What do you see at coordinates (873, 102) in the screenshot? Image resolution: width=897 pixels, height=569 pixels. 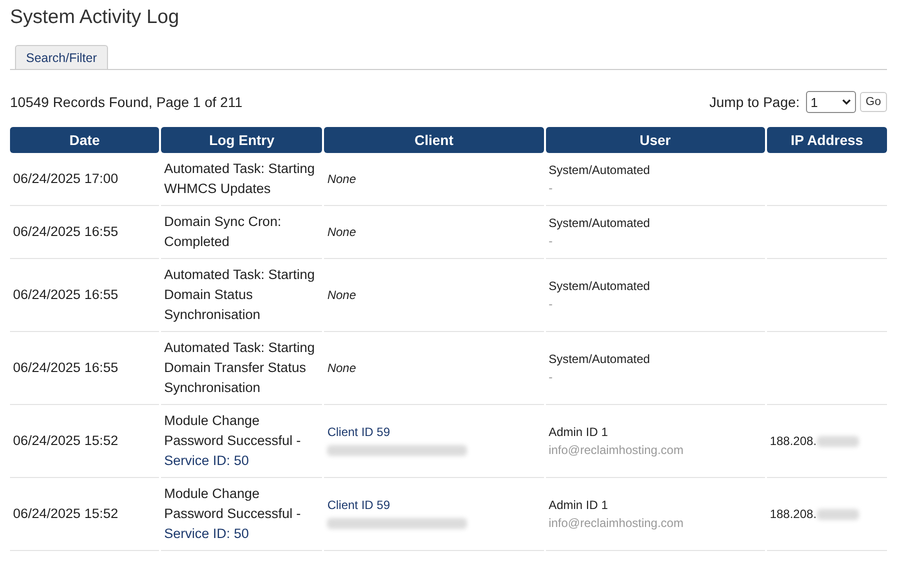 I see `go-button: Go` at bounding box center [873, 102].